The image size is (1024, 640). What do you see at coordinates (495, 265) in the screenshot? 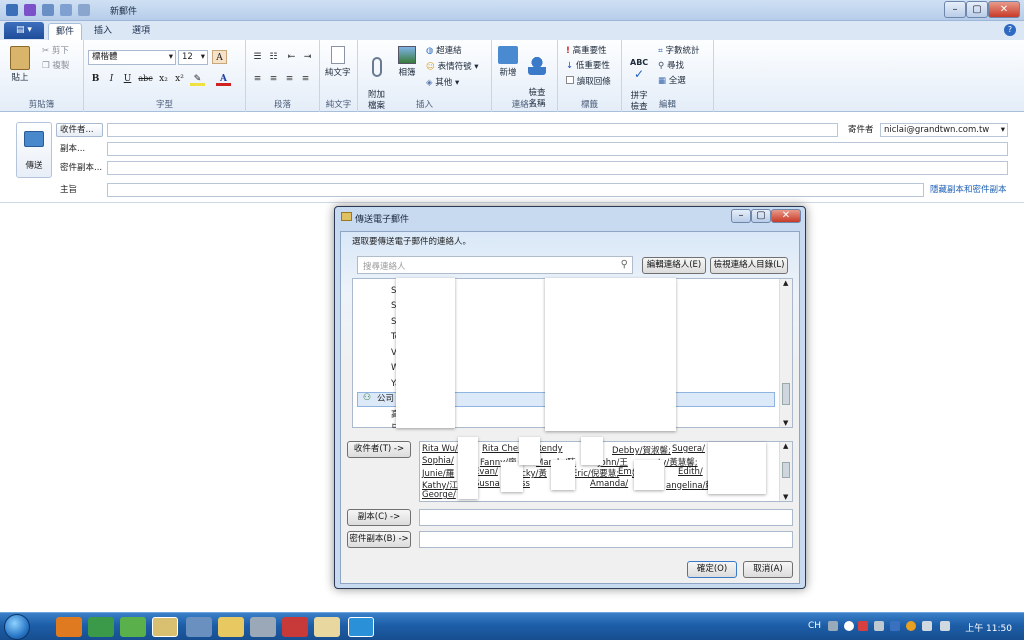
I see `contact-search-input: 搜尋連絡人 ⚲` at bounding box center [495, 265].